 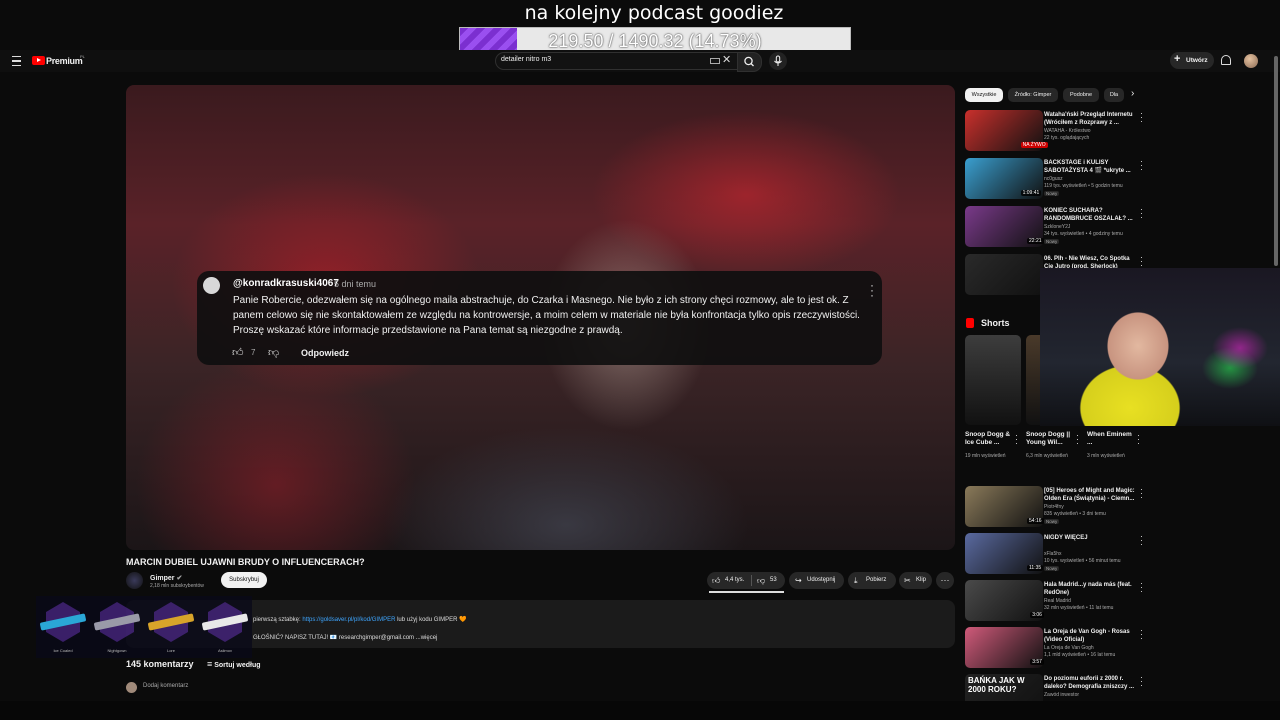 I want to click on menu-icon, so click(x=16, y=61).